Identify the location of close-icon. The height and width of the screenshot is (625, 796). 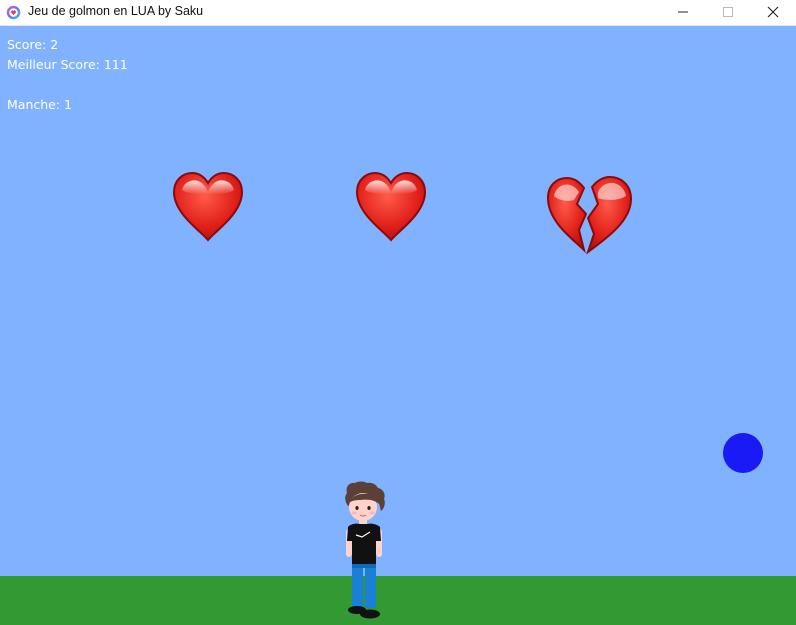
(773, 12).